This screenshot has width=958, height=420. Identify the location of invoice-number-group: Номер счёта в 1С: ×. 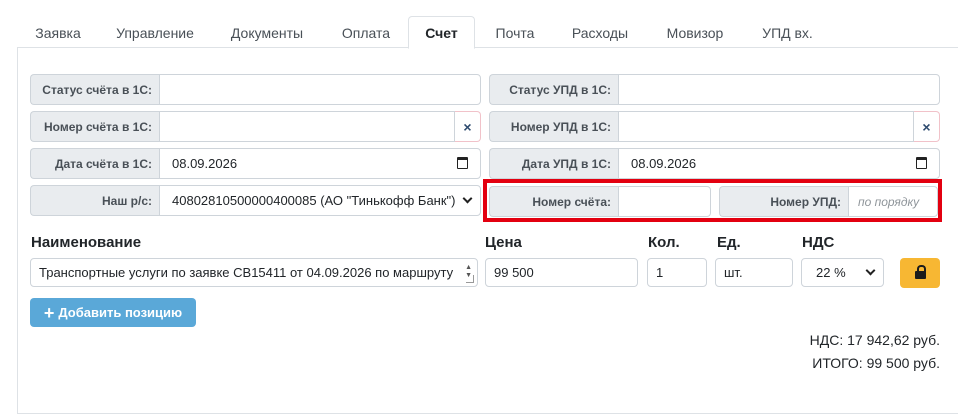
(255, 126).